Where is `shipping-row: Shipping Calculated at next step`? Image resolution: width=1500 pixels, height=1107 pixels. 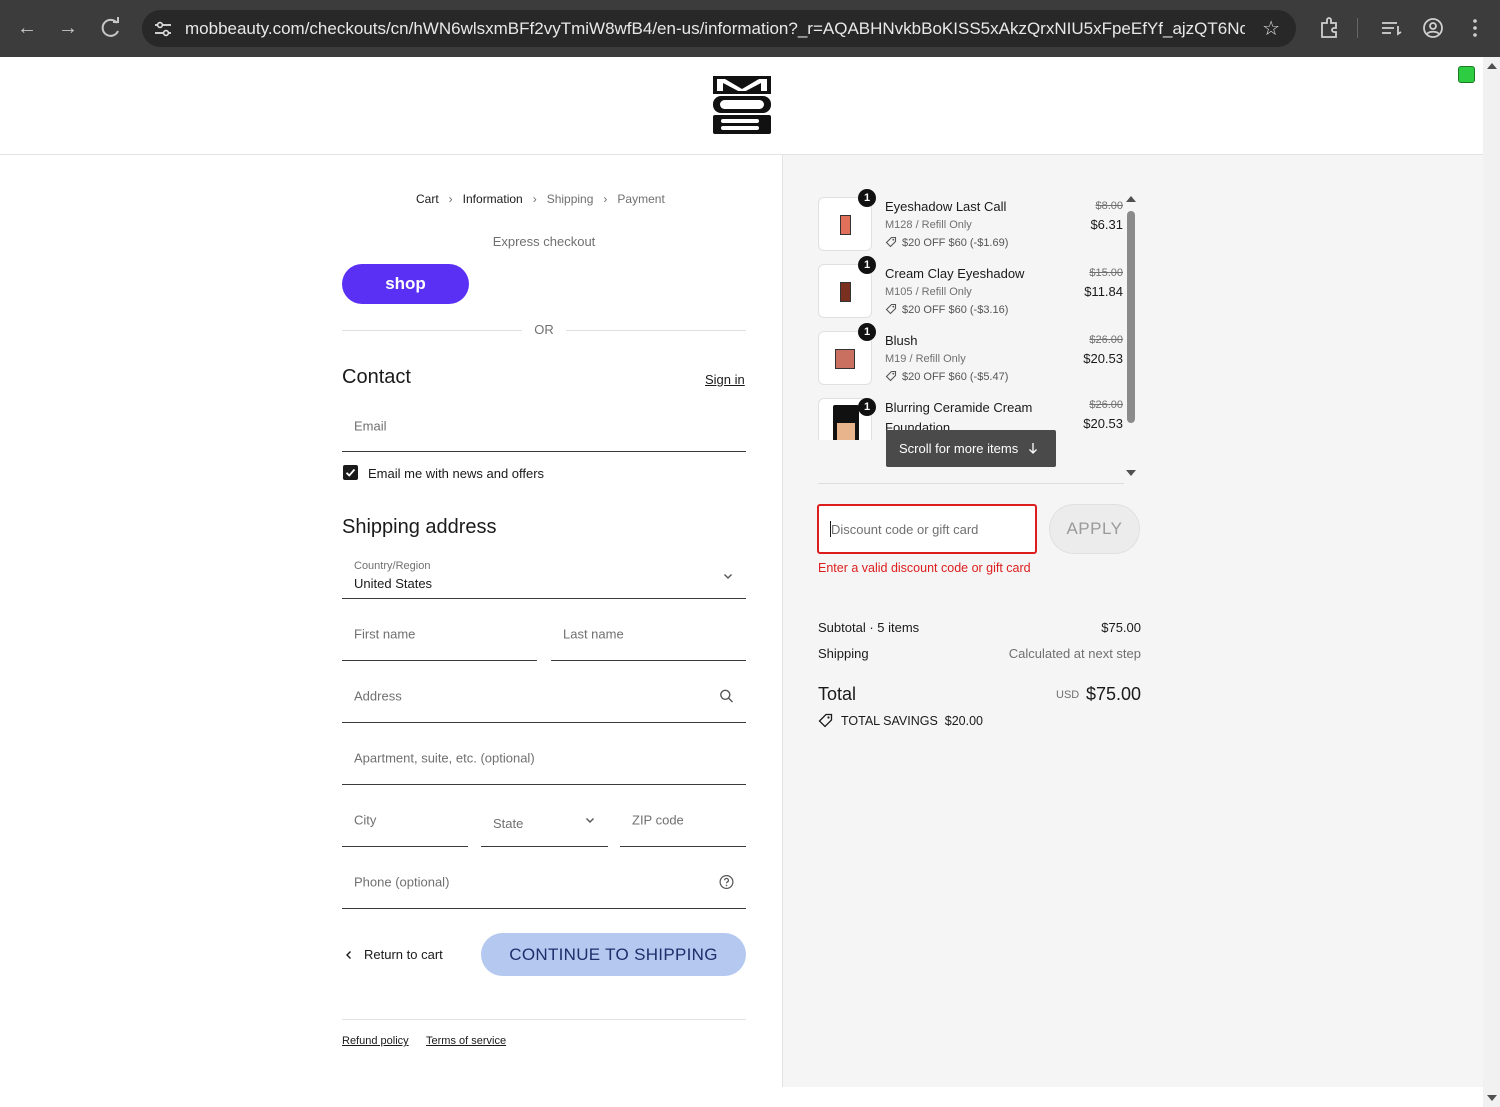
shipping-row: Shipping Calculated at next step is located at coordinates (979, 653).